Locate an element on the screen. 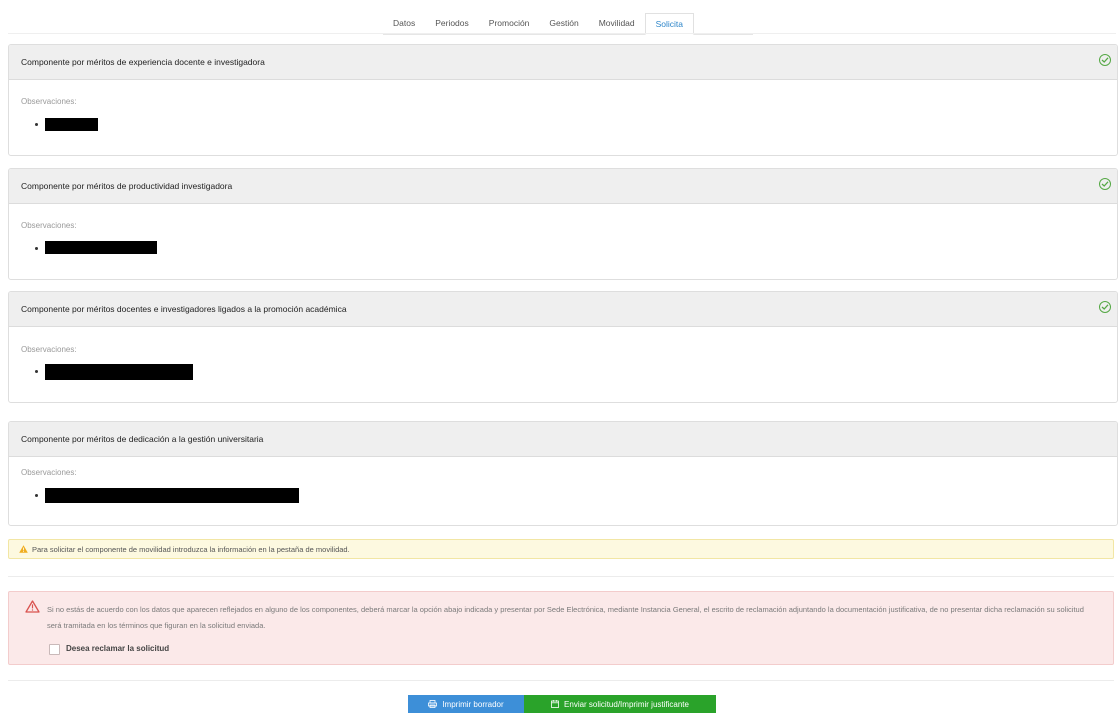 The height and width of the screenshot is (713, 1118). tab-solicita: Solicita is located at coordinates (669, 24).